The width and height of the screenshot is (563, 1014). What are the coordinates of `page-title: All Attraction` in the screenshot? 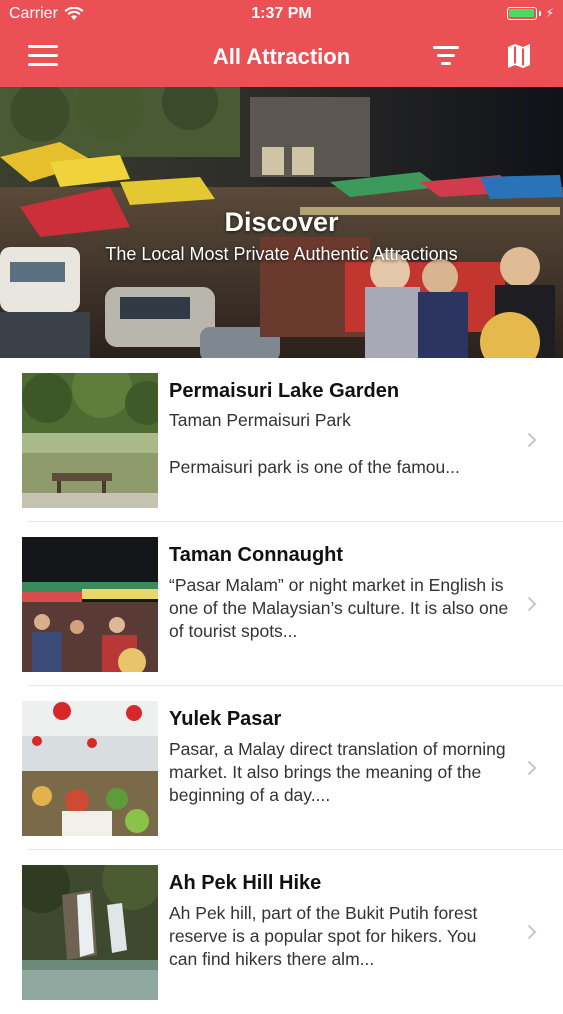 It's located at (281, 56).